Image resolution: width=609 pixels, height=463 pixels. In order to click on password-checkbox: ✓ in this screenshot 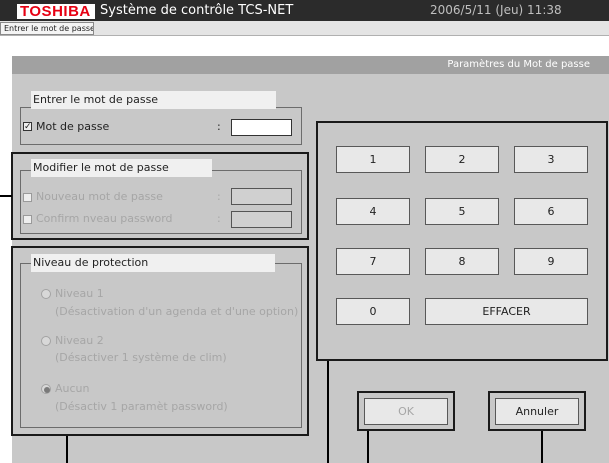, I will do `click(27, 127)`.